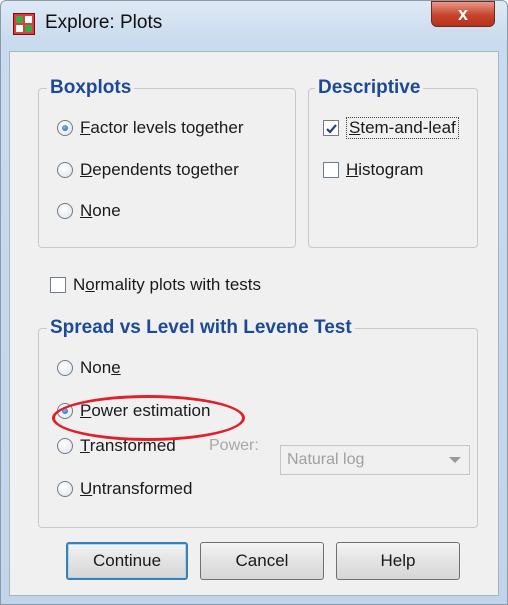  Describe the element at coordinates (402, 128) in the screenshot. I see `option-label: Stem-and-leaf` at that location.